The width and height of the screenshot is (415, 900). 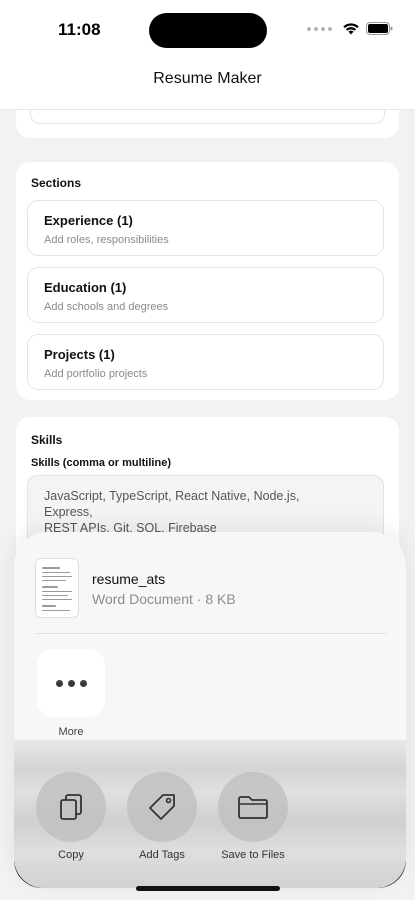 I want to click on dynamic-island, so click(x=208, y=30).